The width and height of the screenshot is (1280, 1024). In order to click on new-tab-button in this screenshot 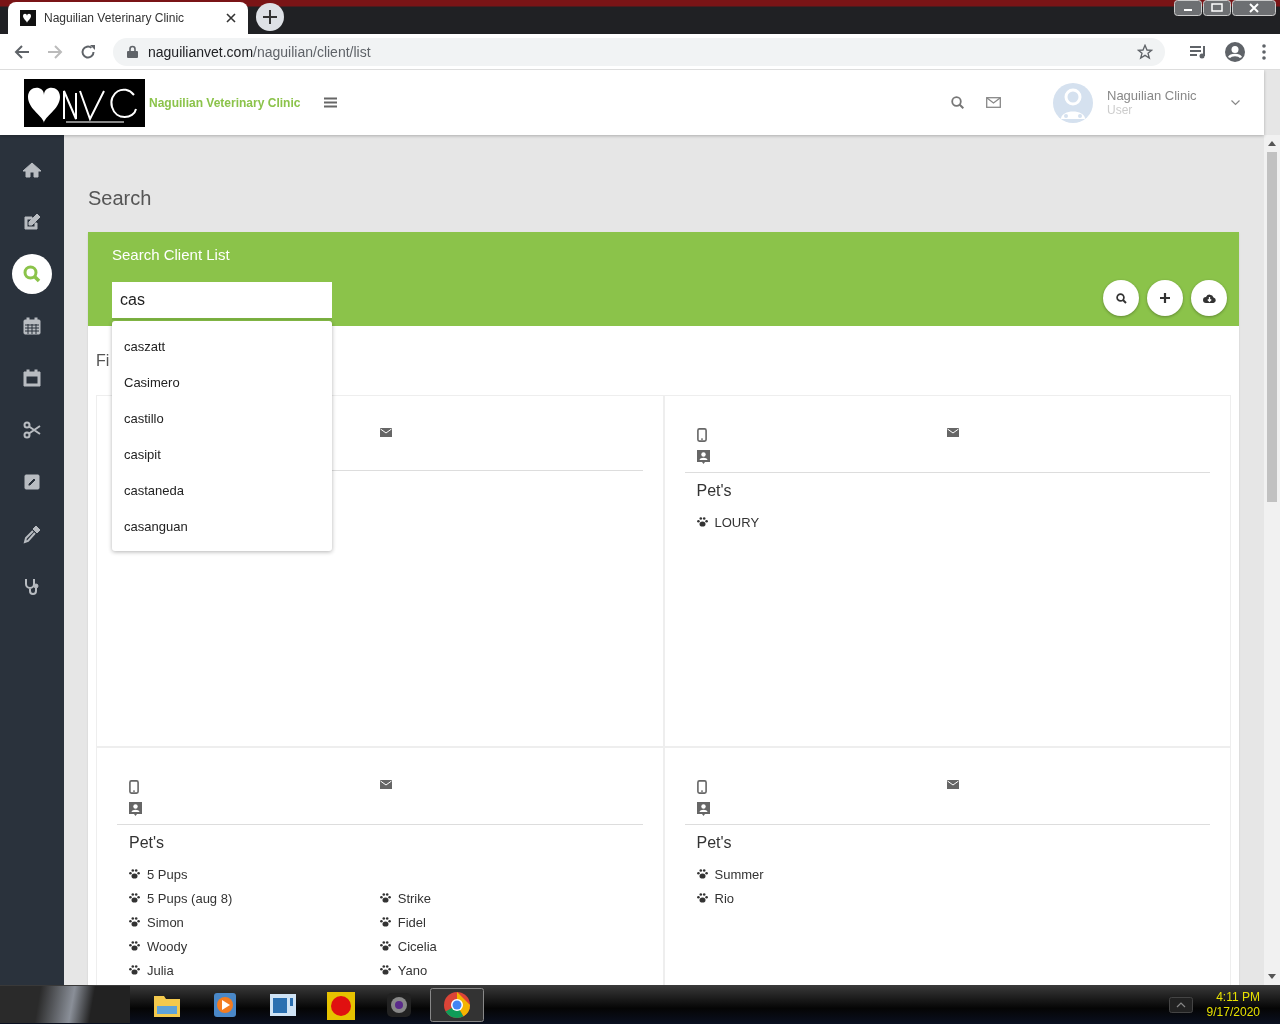, I will do `click(270, 17)`.